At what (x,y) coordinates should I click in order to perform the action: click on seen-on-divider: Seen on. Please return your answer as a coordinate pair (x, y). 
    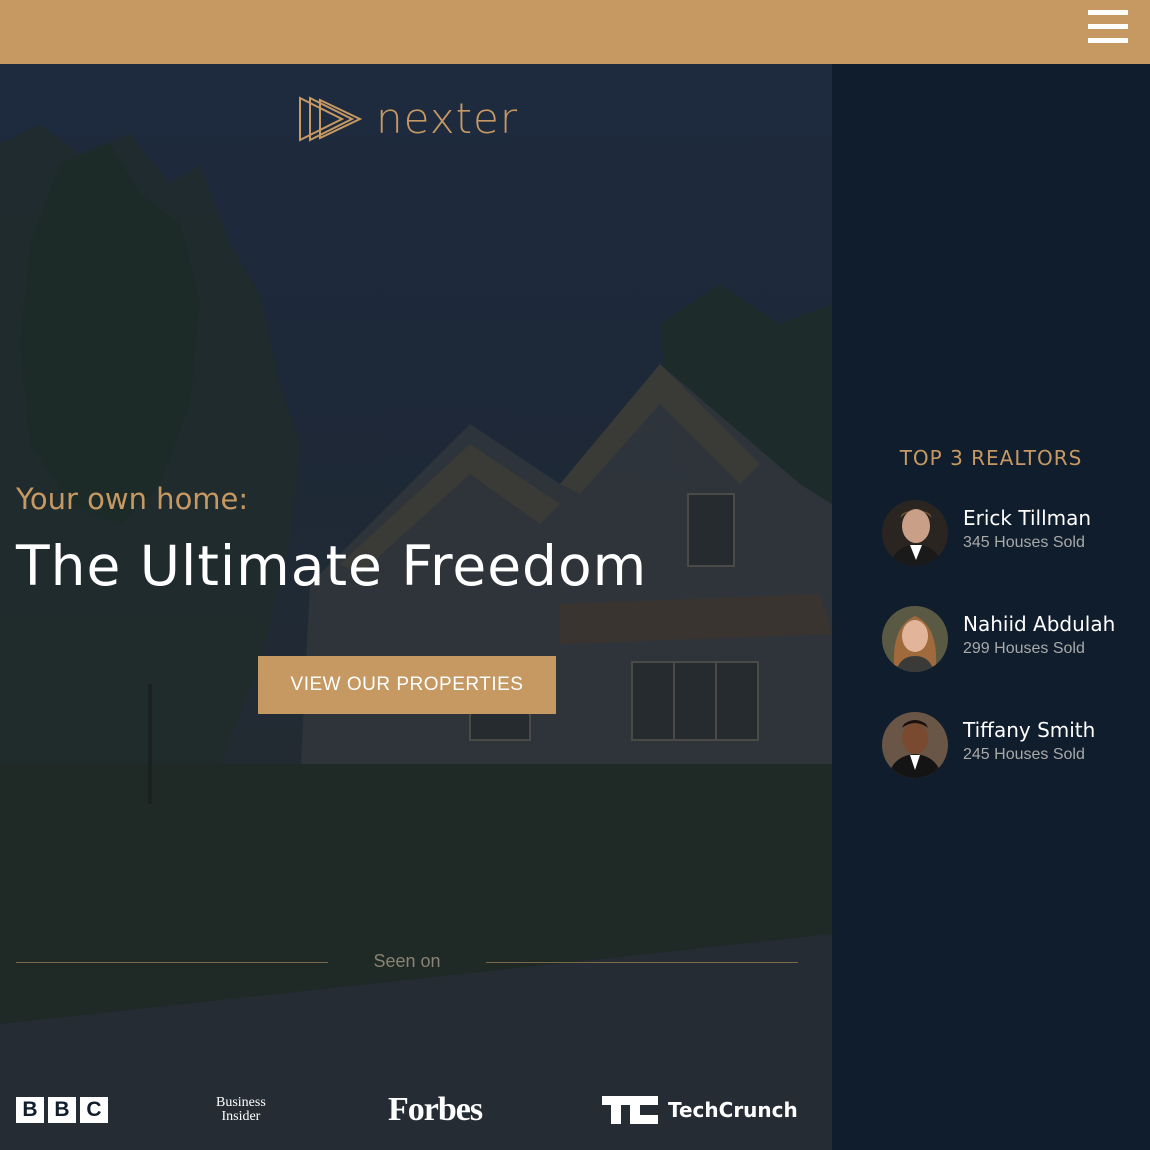
    Looking at the image, I should click on (407, 962).